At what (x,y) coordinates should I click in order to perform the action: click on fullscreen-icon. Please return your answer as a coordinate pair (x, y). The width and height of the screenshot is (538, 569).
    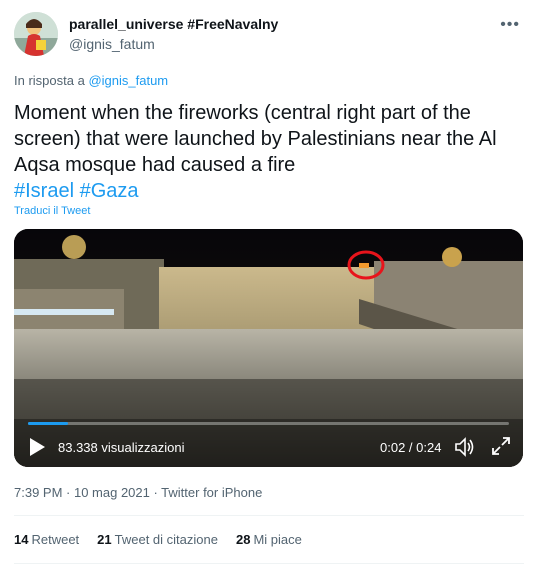
    Looking at the image, I should click on (501, 446).